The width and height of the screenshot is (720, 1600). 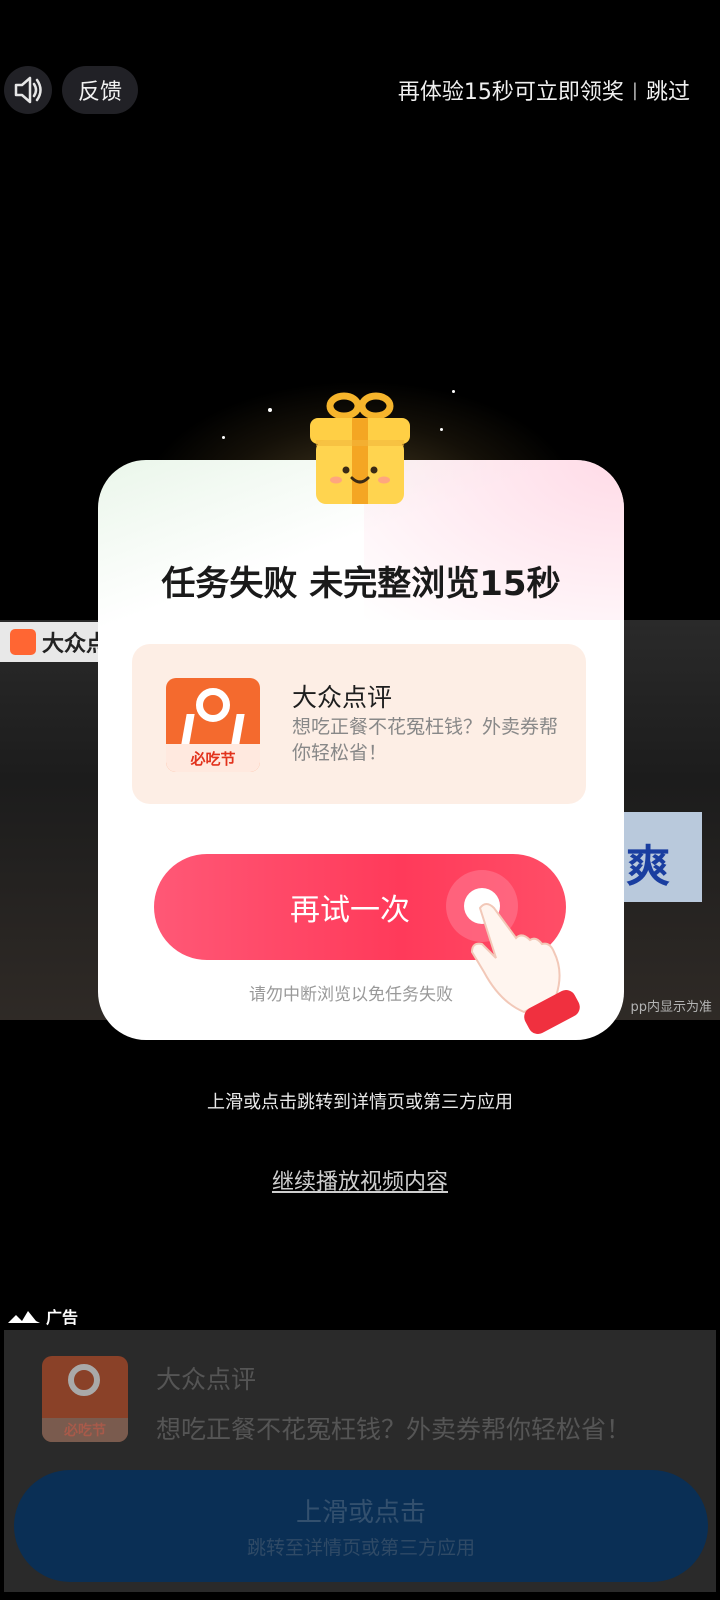 What do you see at coordinates (43, 1316) in the screenshot?
I see `ad-label: 广告` at bounding box center [43, 1316].